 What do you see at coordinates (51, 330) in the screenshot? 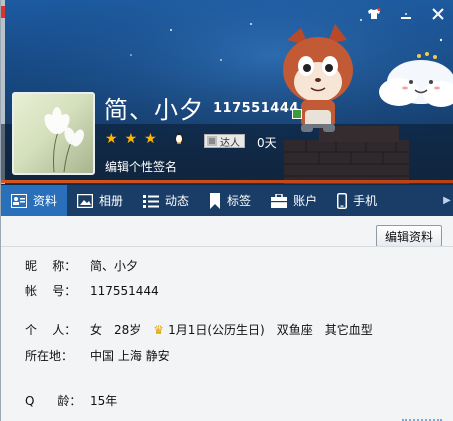
I see `personal-label: 个 人：` at bounding box center [51, 330].